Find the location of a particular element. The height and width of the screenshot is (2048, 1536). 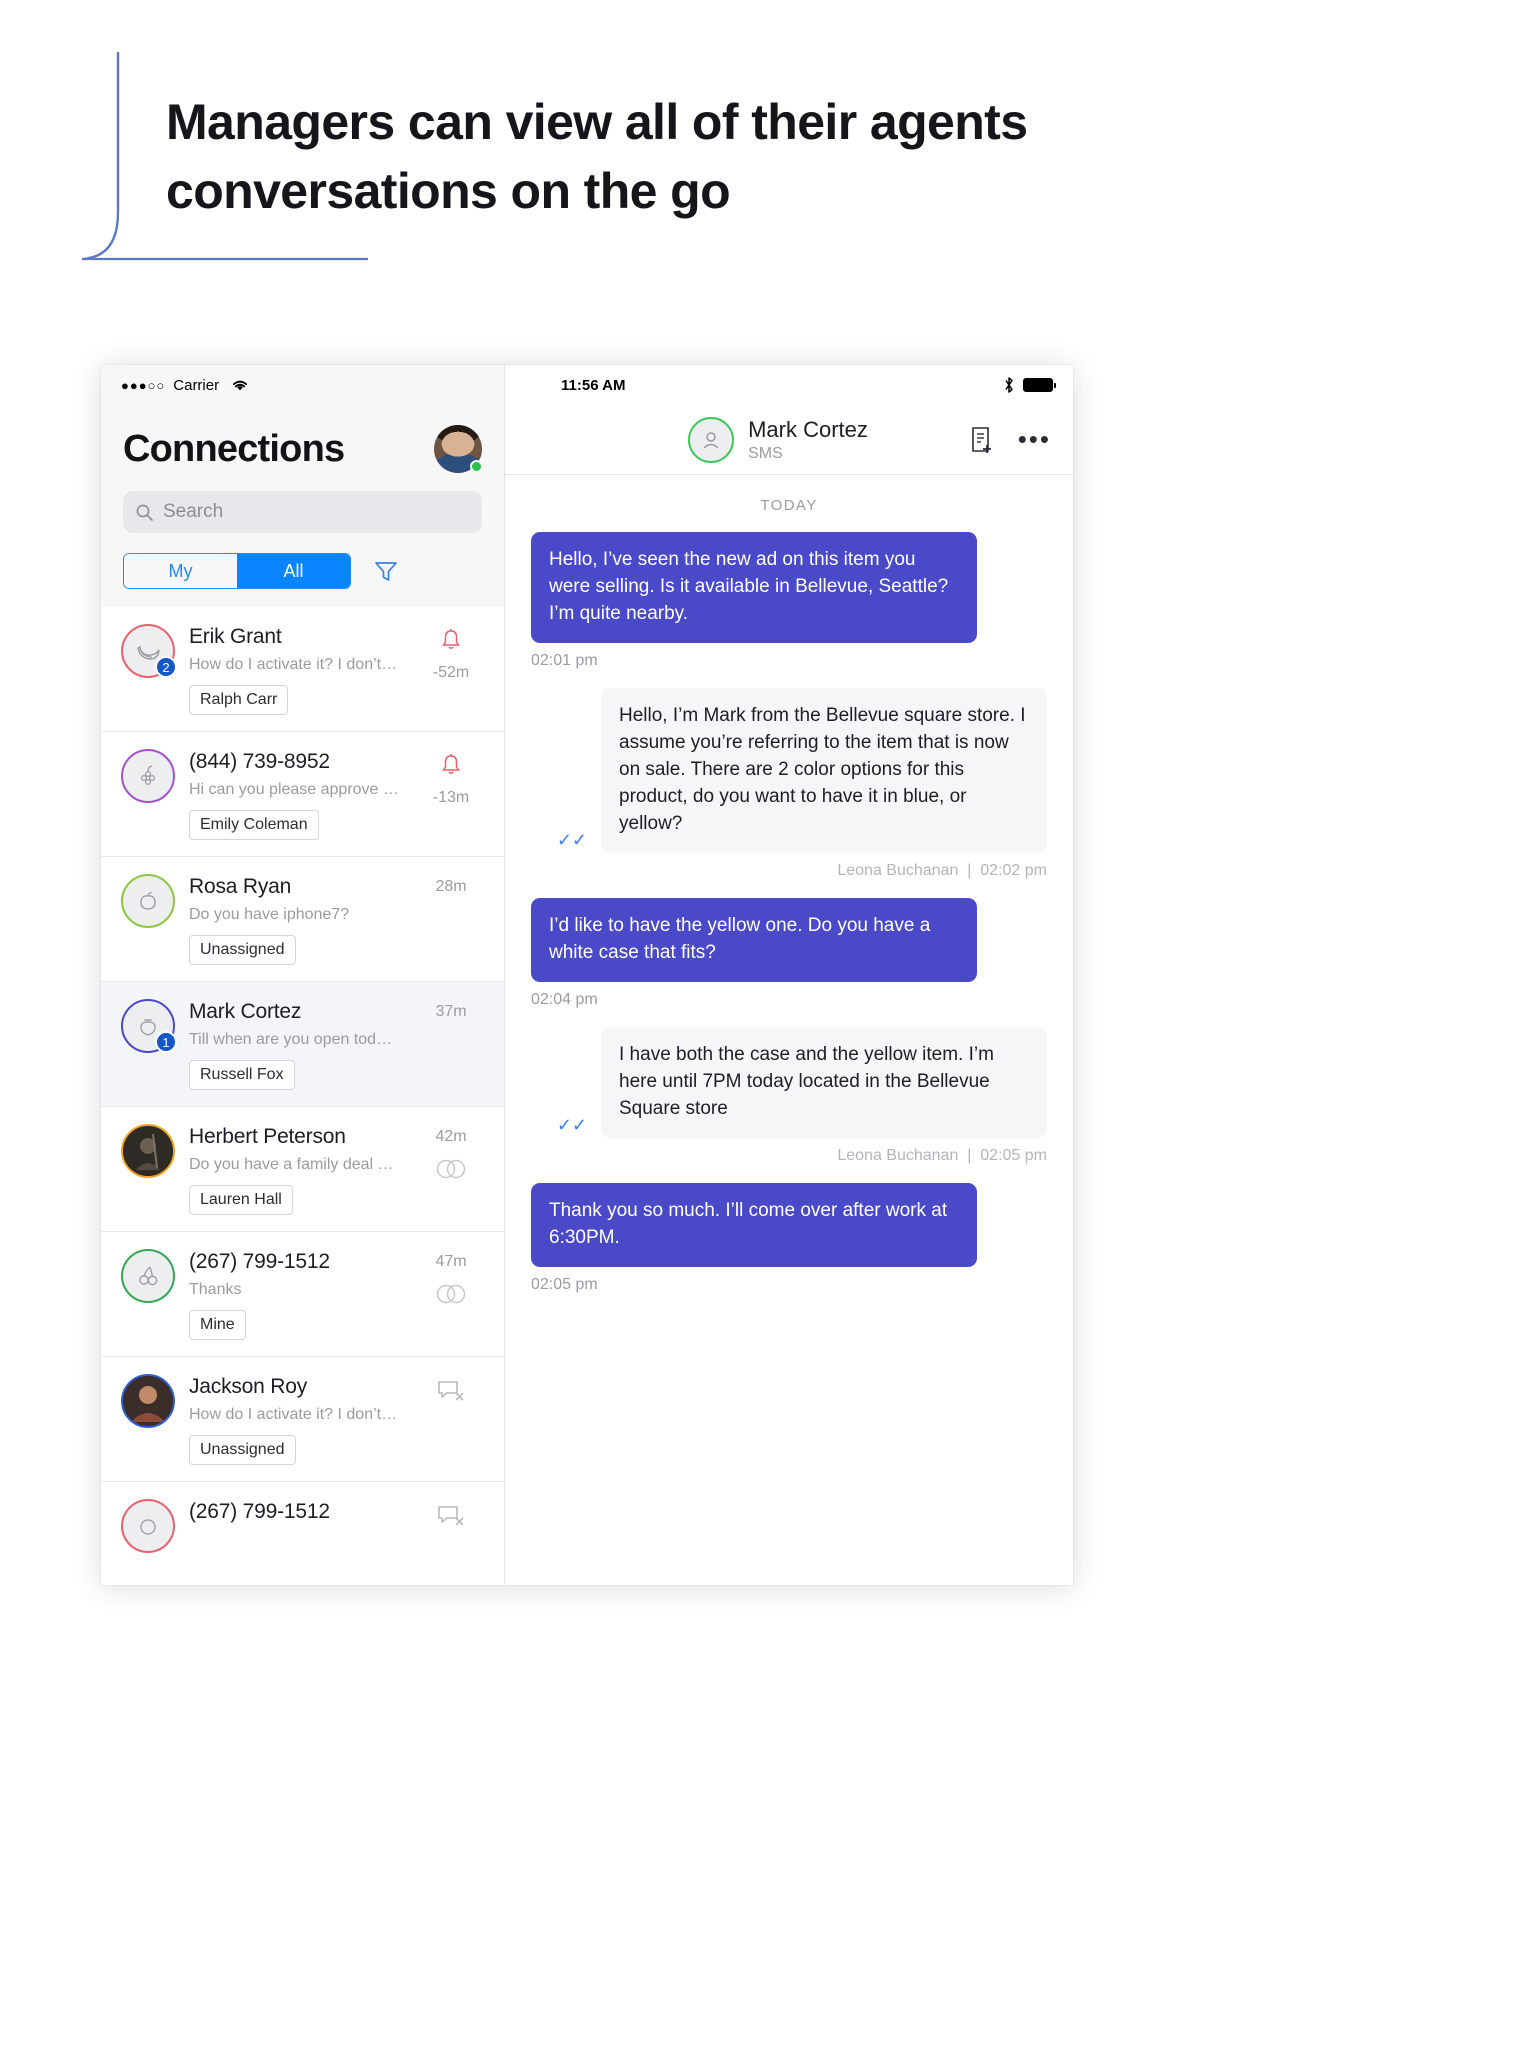

new-note-icon is located at coordinates (982, 440).